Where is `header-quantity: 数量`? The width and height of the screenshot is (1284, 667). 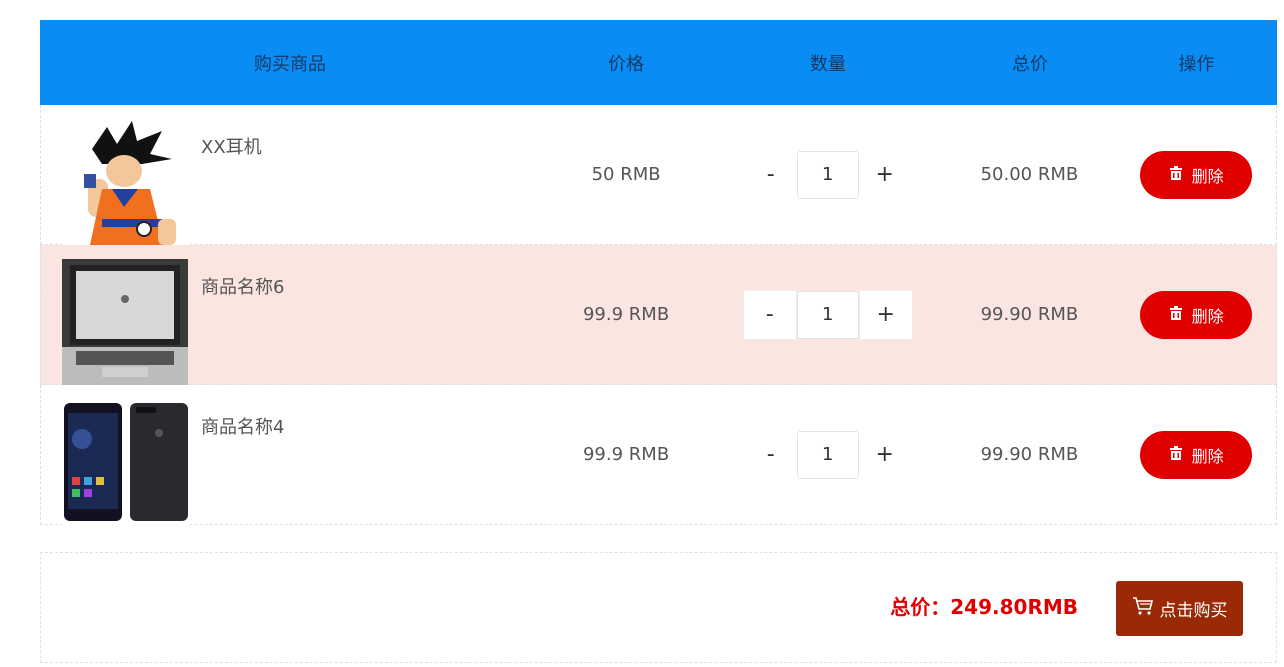
header-quantity: 数量 is located at coordinates (828, 64).